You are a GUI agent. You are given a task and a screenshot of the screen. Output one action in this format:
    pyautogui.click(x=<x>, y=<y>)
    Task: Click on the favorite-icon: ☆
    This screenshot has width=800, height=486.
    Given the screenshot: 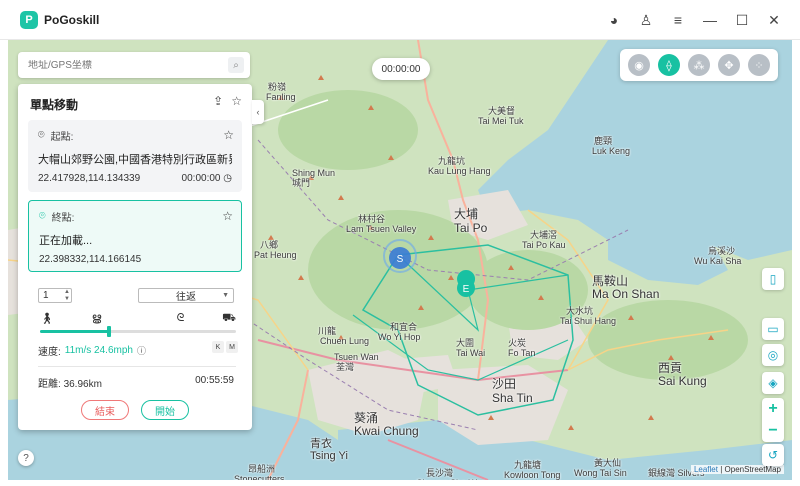 What is the action you would take?
    pyautogui.click(x=236, y=101)
    